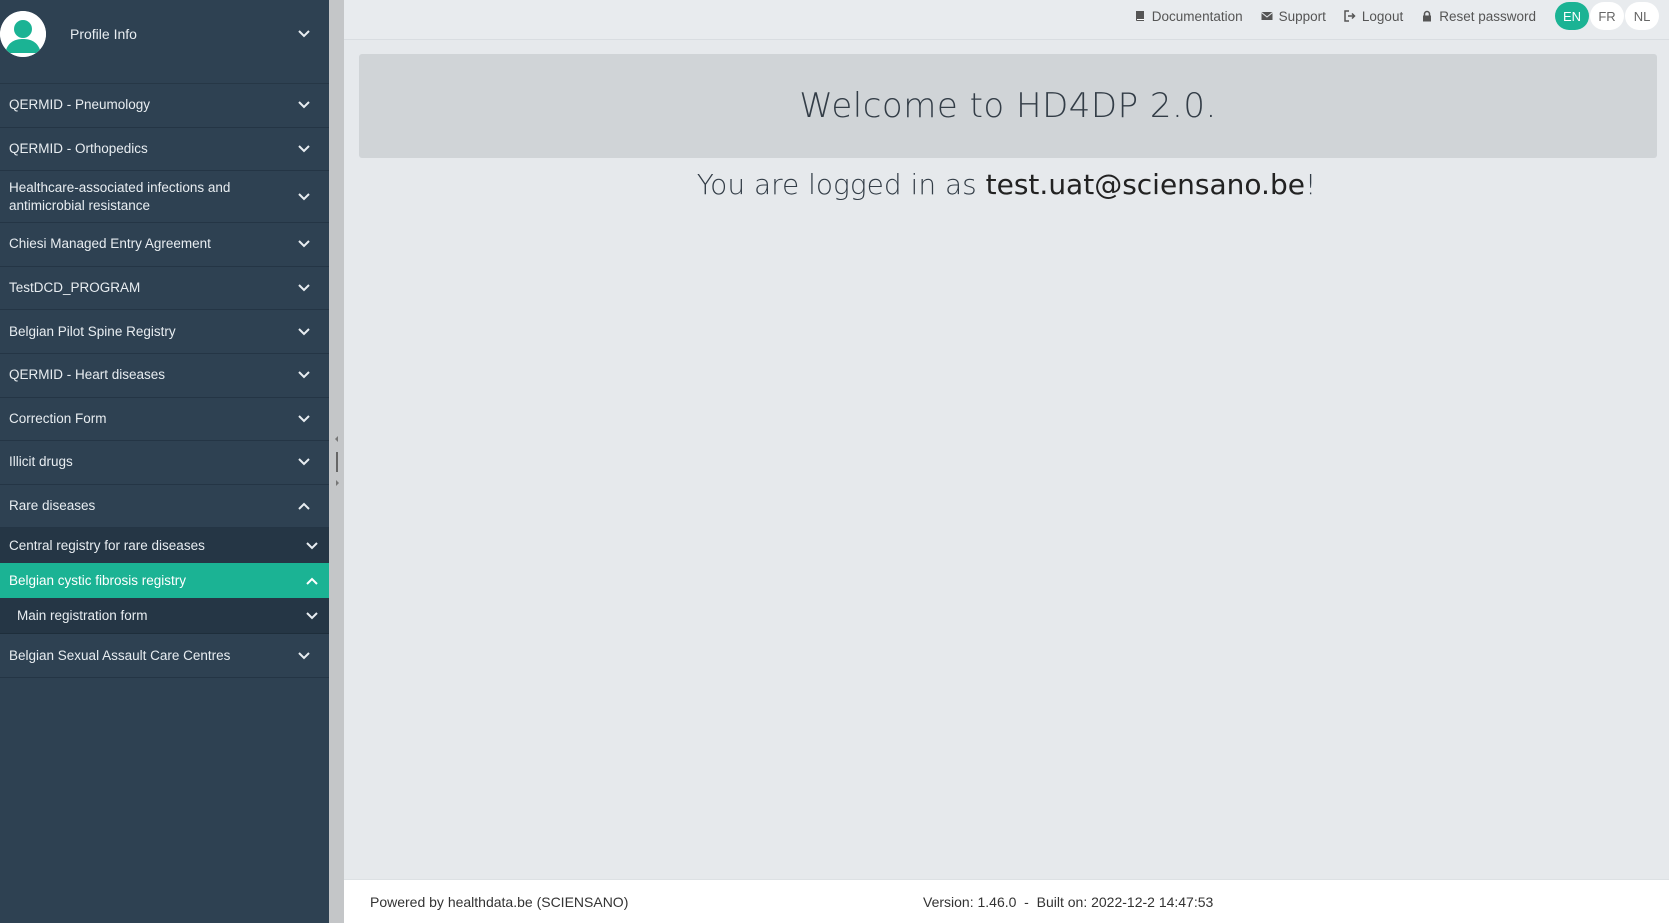 The image size is (1669, 923). Describe the element at coordinates (98, 581) in the screenshot. I see `sidebar-item-label: Belgian cystic fibrosis registry` at that location.